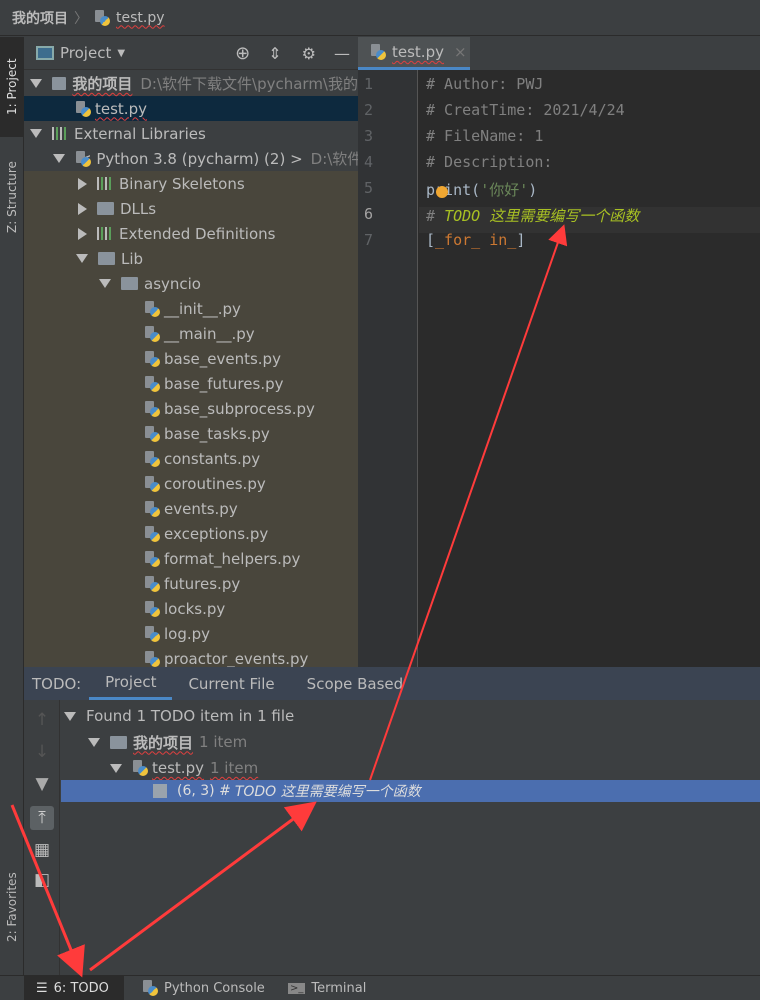 The image size is (760, 1000). Describe the element at coordinates (216, 533) in the screenshot. I see `tree-item-label: exceptions.py` at that location.